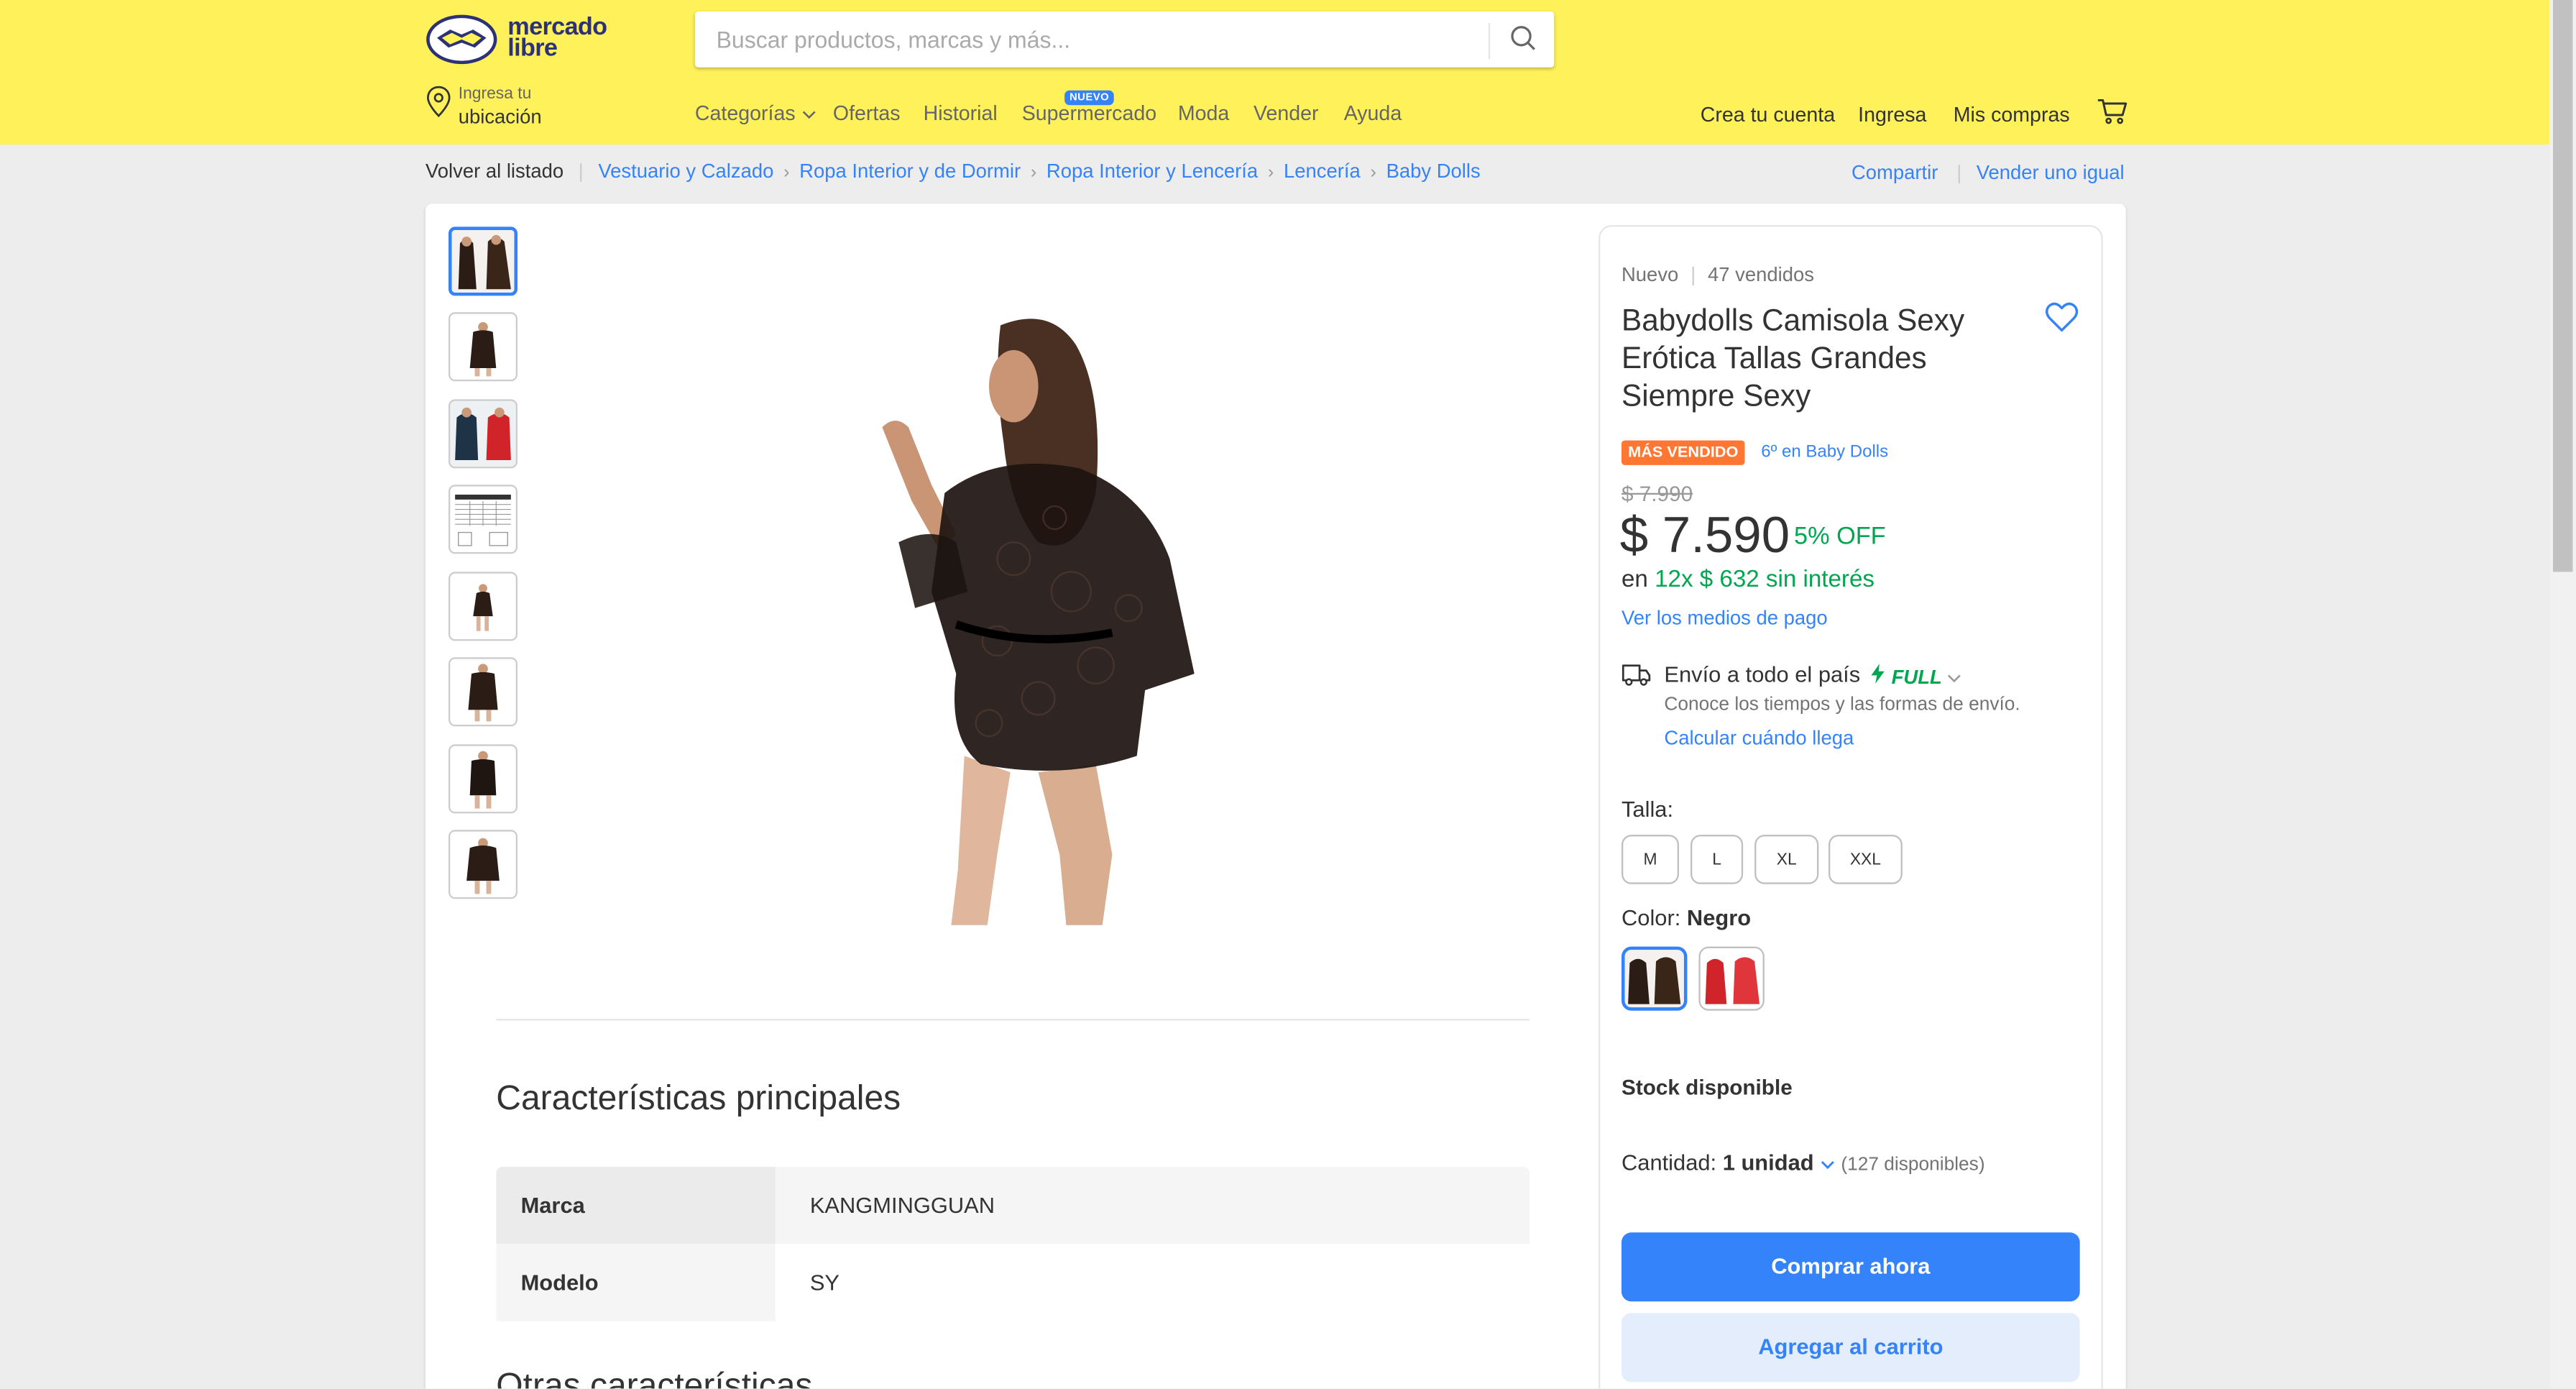  What do you see at coordinates (1850, 1348) in the screenshot?
I see `add-to-cart-button: Agregar al carrito` at bounding box center [1850, 1348].